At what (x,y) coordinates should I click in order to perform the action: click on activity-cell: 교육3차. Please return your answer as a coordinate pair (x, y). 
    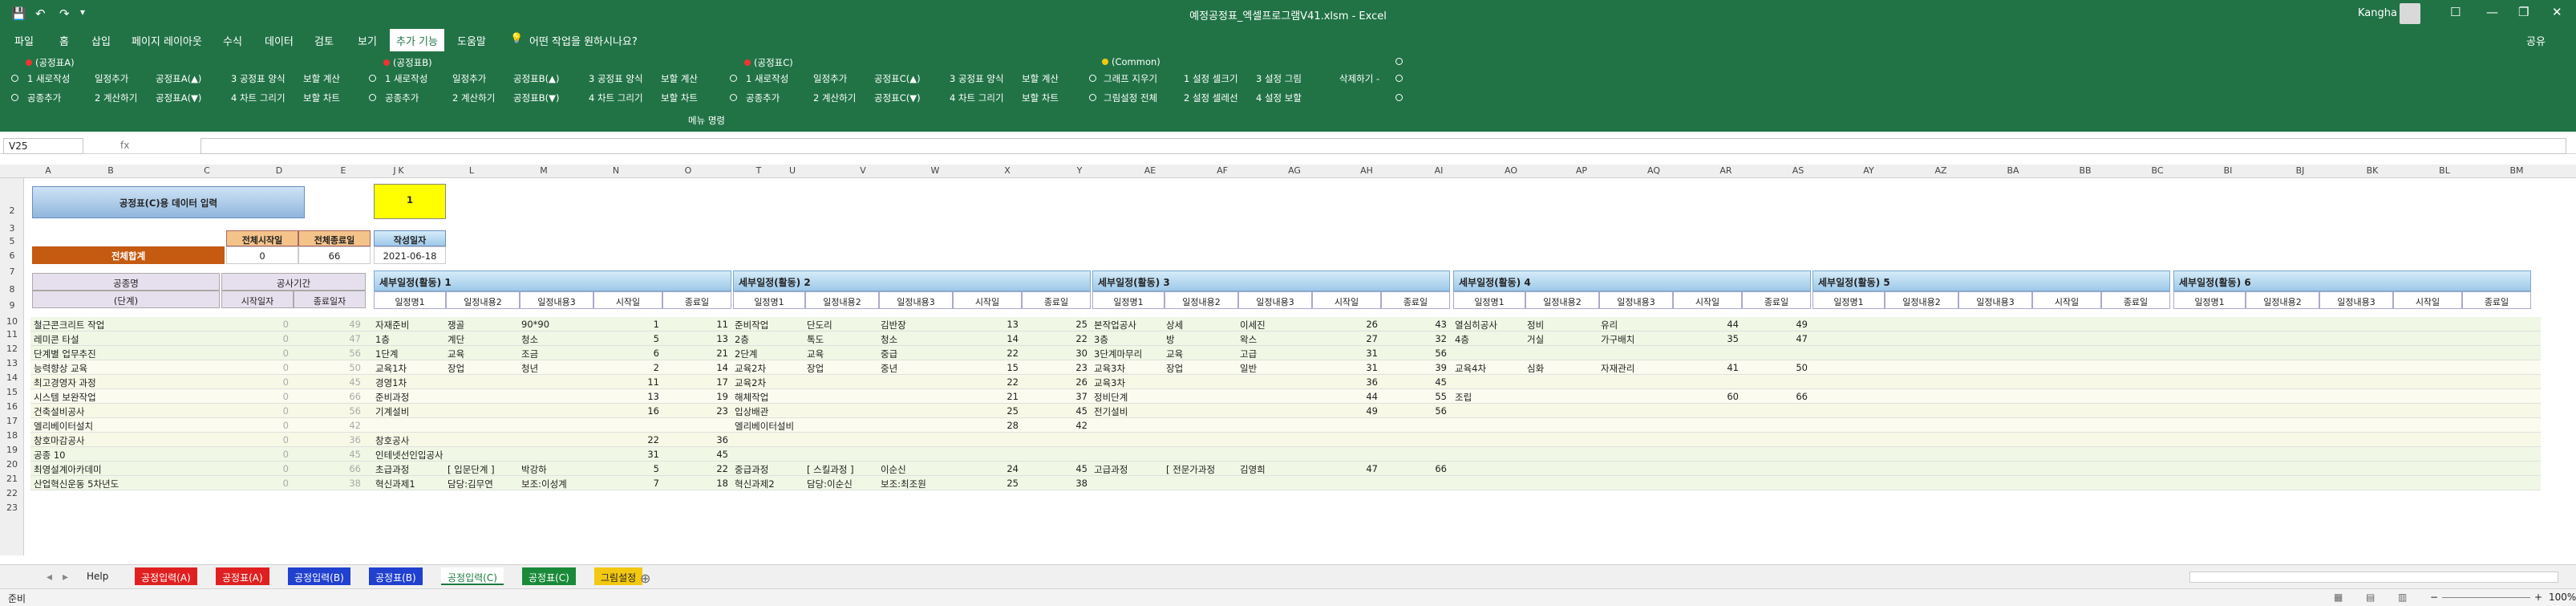
    Looking at the image, I should click on (1127, 368).